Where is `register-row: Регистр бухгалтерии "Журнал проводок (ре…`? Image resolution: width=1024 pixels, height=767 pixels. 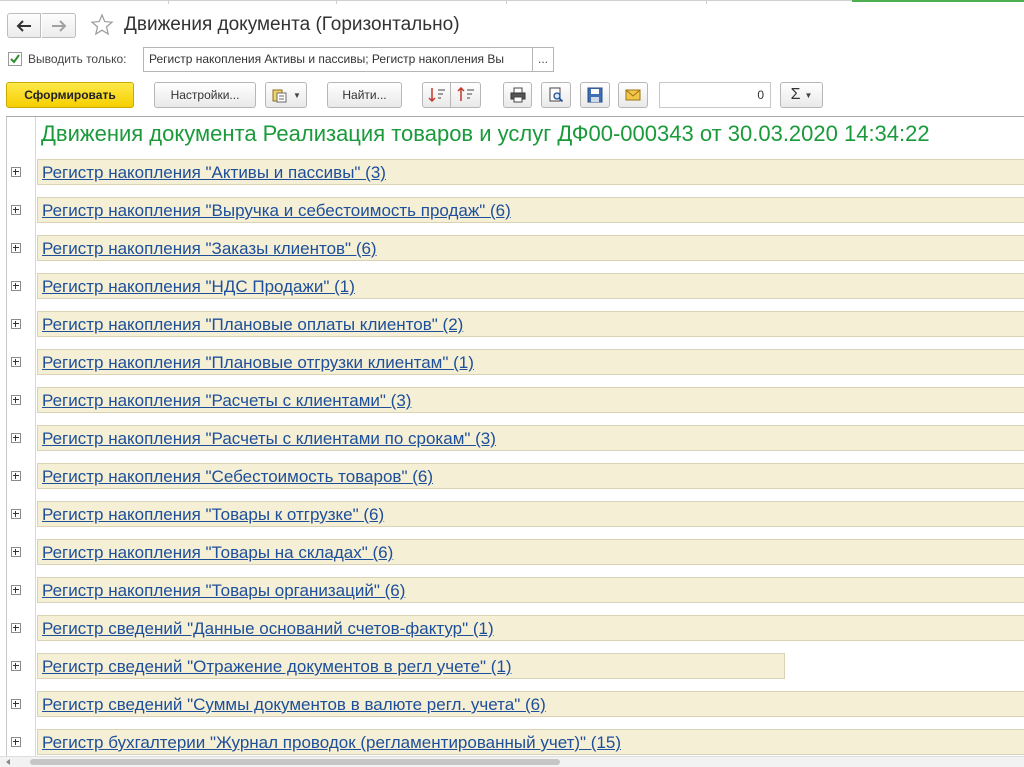
register-row: Регистр бухгалтерии "Журнал проводок (ре… is located at coordinates (515, 742).